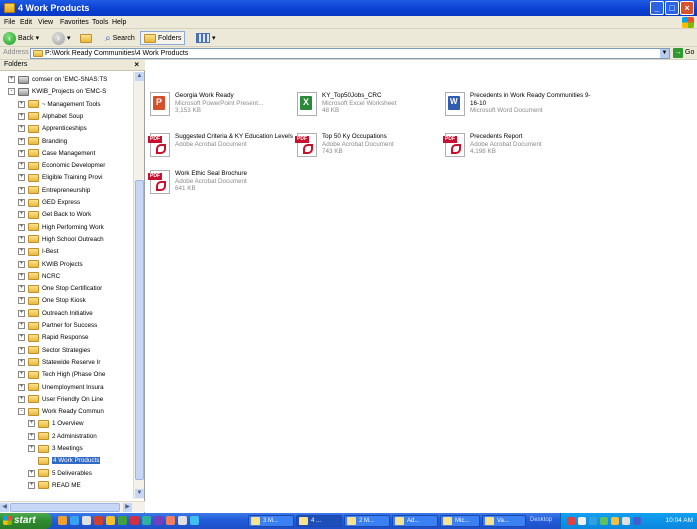 Image resolution: width=697 pixels, height=529 pixels. I want to click on menu-tools: Tools, so click(100, 22).